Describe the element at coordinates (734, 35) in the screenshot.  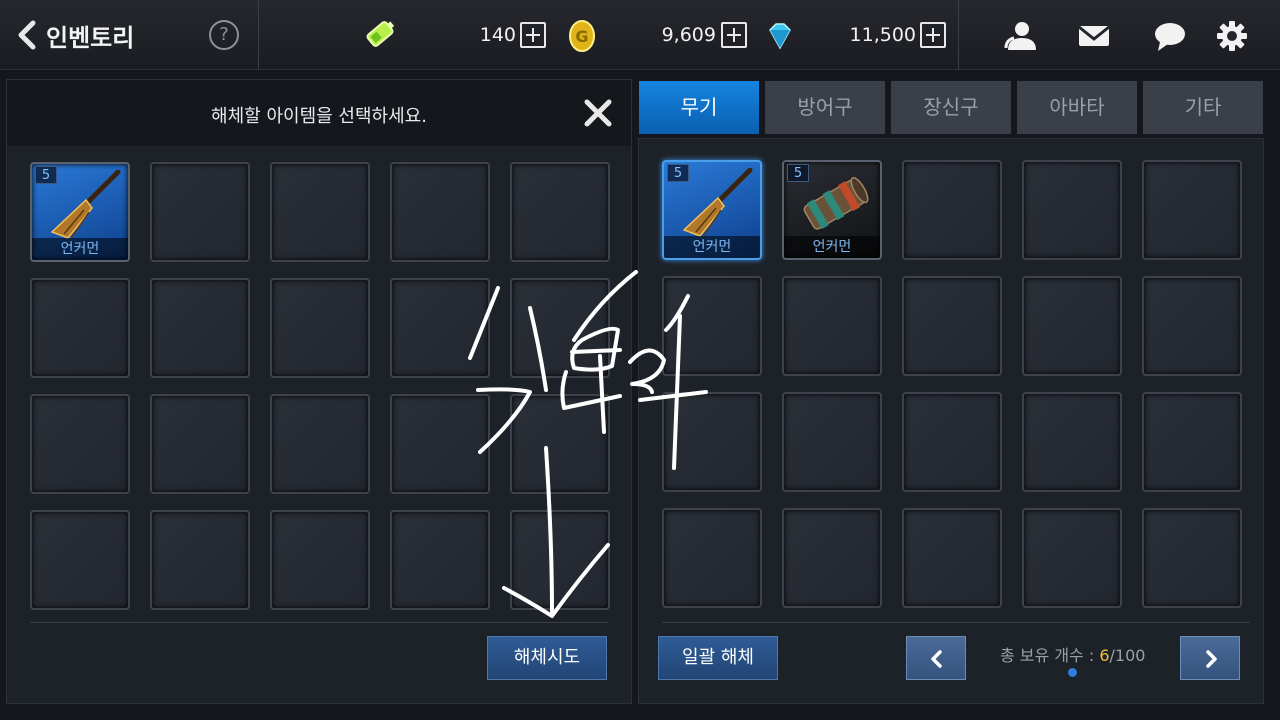
I see `add-gold-button` at that location.